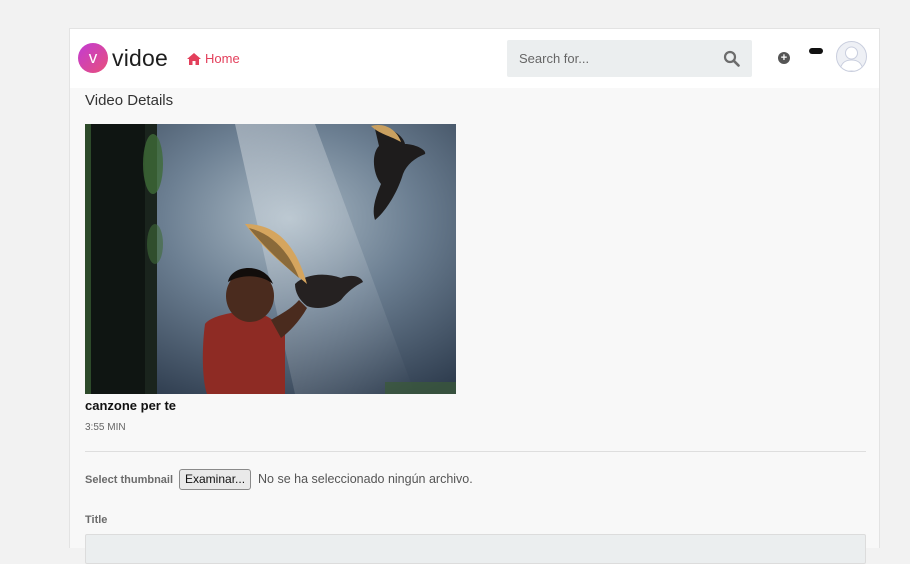 The width and height of the screenshot is (910, 564). What do you see at coordinates (93, 58) in the screenshot?
I see `brand-logo-icon: v` at bounding box center [93, 58].